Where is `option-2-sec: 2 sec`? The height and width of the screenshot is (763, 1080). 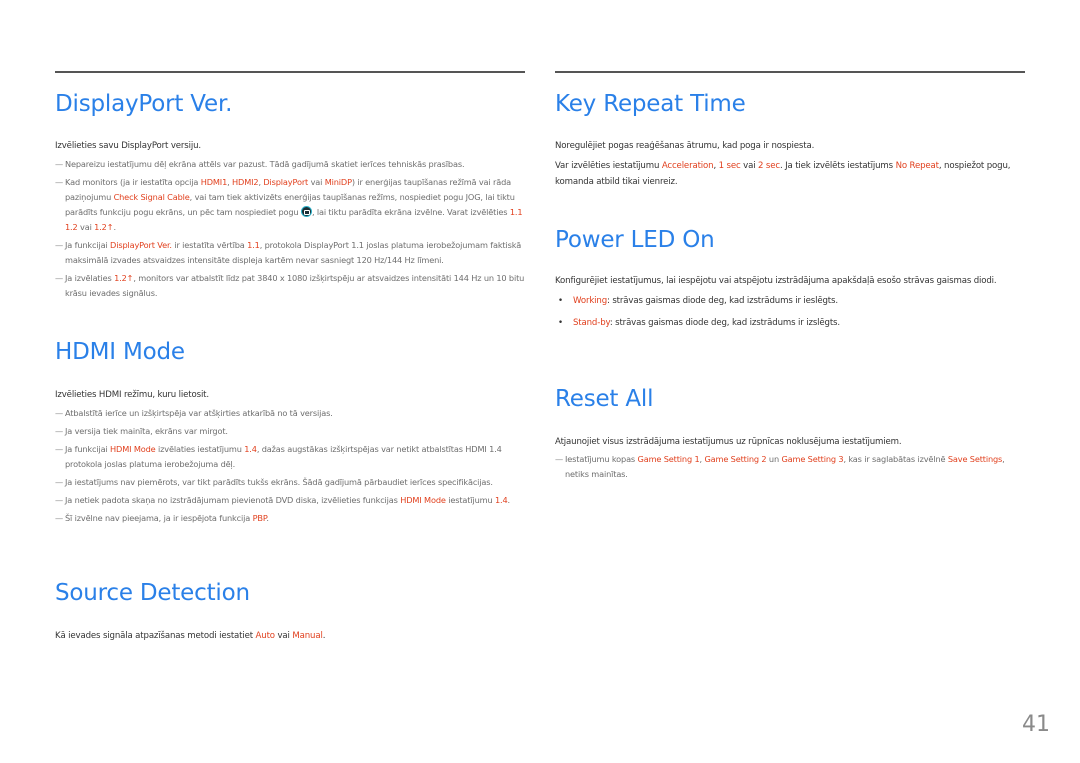 option-2-sec: 2 sec is located at coordinates (769, 166).